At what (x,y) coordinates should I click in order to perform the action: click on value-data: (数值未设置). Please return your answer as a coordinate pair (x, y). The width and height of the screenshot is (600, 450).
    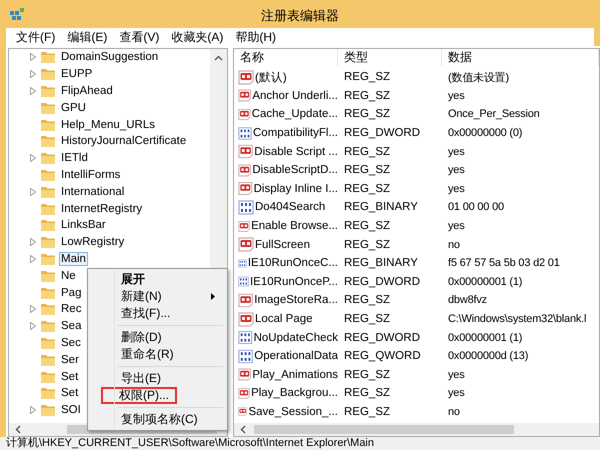
    Looking at the image, I should click on (478, 77).